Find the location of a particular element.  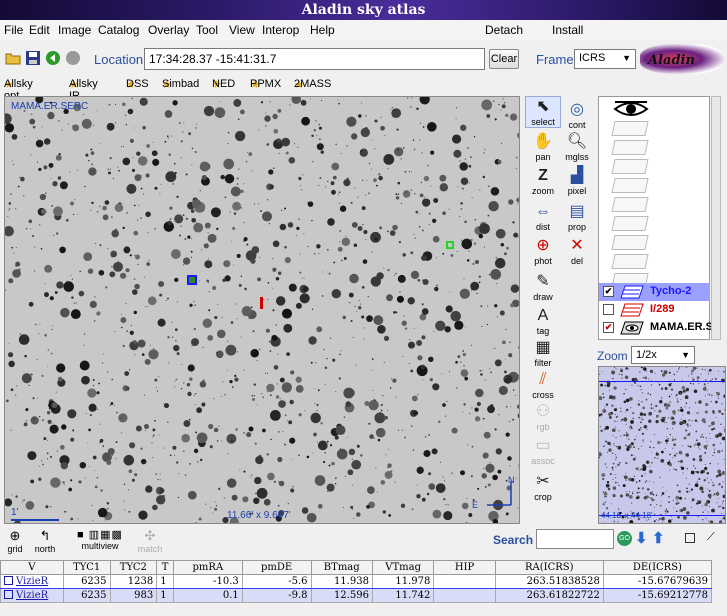

menu-overlay: Overlay is located at coordinates (168, 30).